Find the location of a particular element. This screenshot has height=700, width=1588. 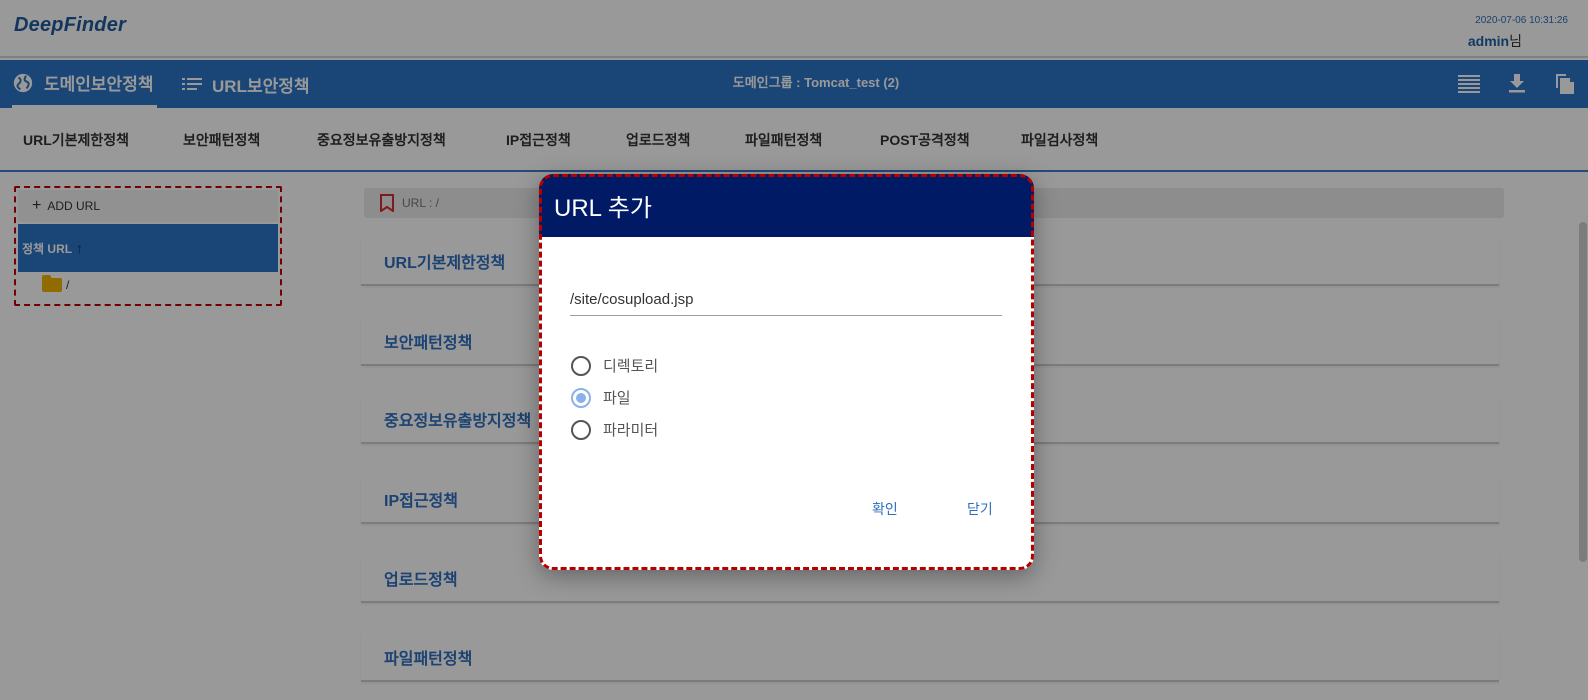

dialog-title: URL 추가 is located at coordinates (786, 205).